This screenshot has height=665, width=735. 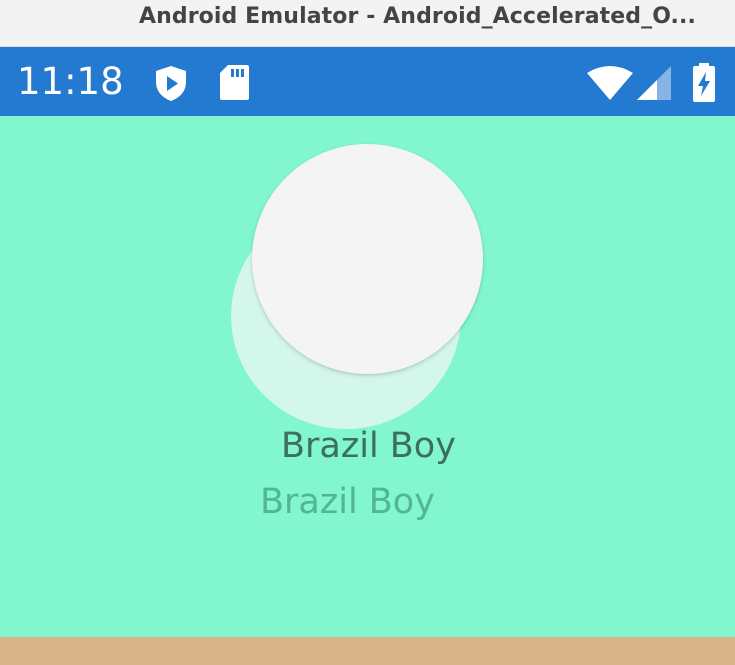 What do you see at coordinates (367, 651) in the screenshot?
I see `bottom-strip` at bounding box center [367, 651].